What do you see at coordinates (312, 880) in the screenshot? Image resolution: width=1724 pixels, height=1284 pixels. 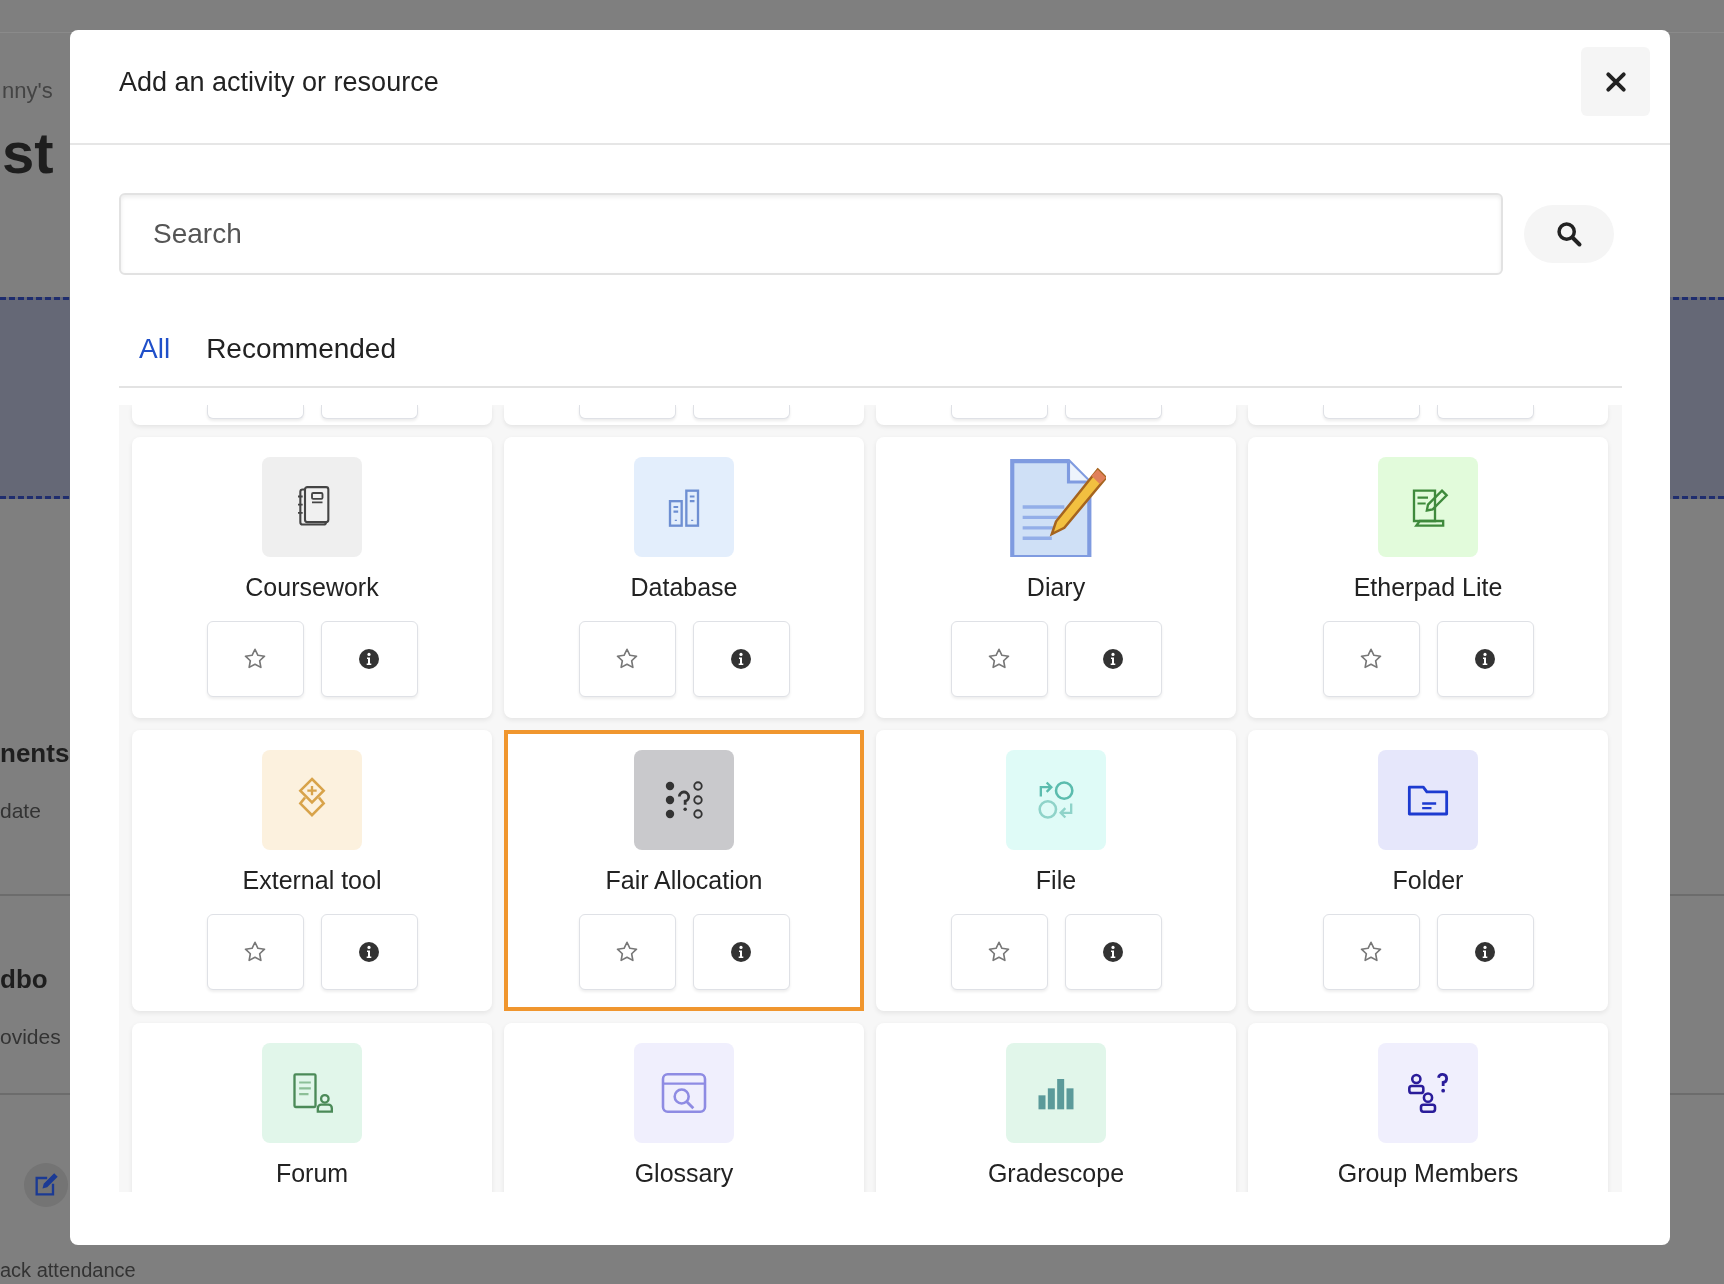 I see `activity-name: External tool` at bounding box center [312, 880].